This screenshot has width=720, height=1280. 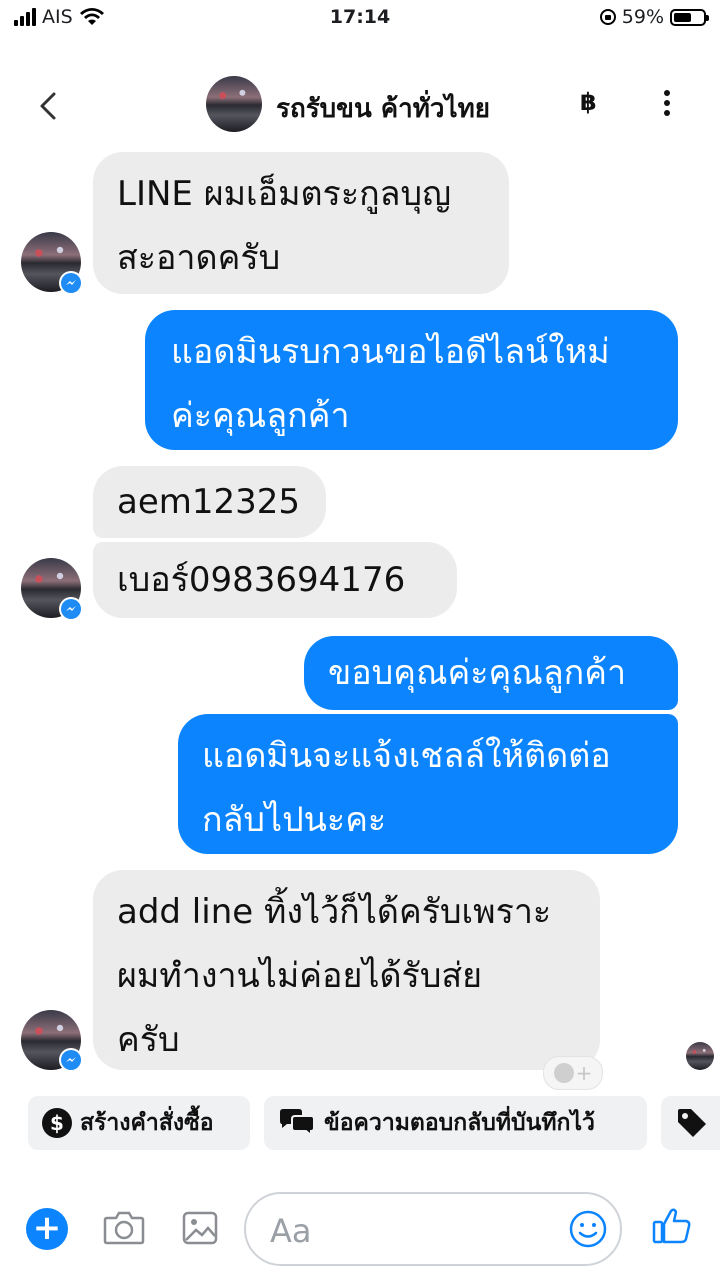 What do you see at coordinates (148, 1040) in the screenshot?
I see `message-line: ครับ` at bounding box center [148, 1040].